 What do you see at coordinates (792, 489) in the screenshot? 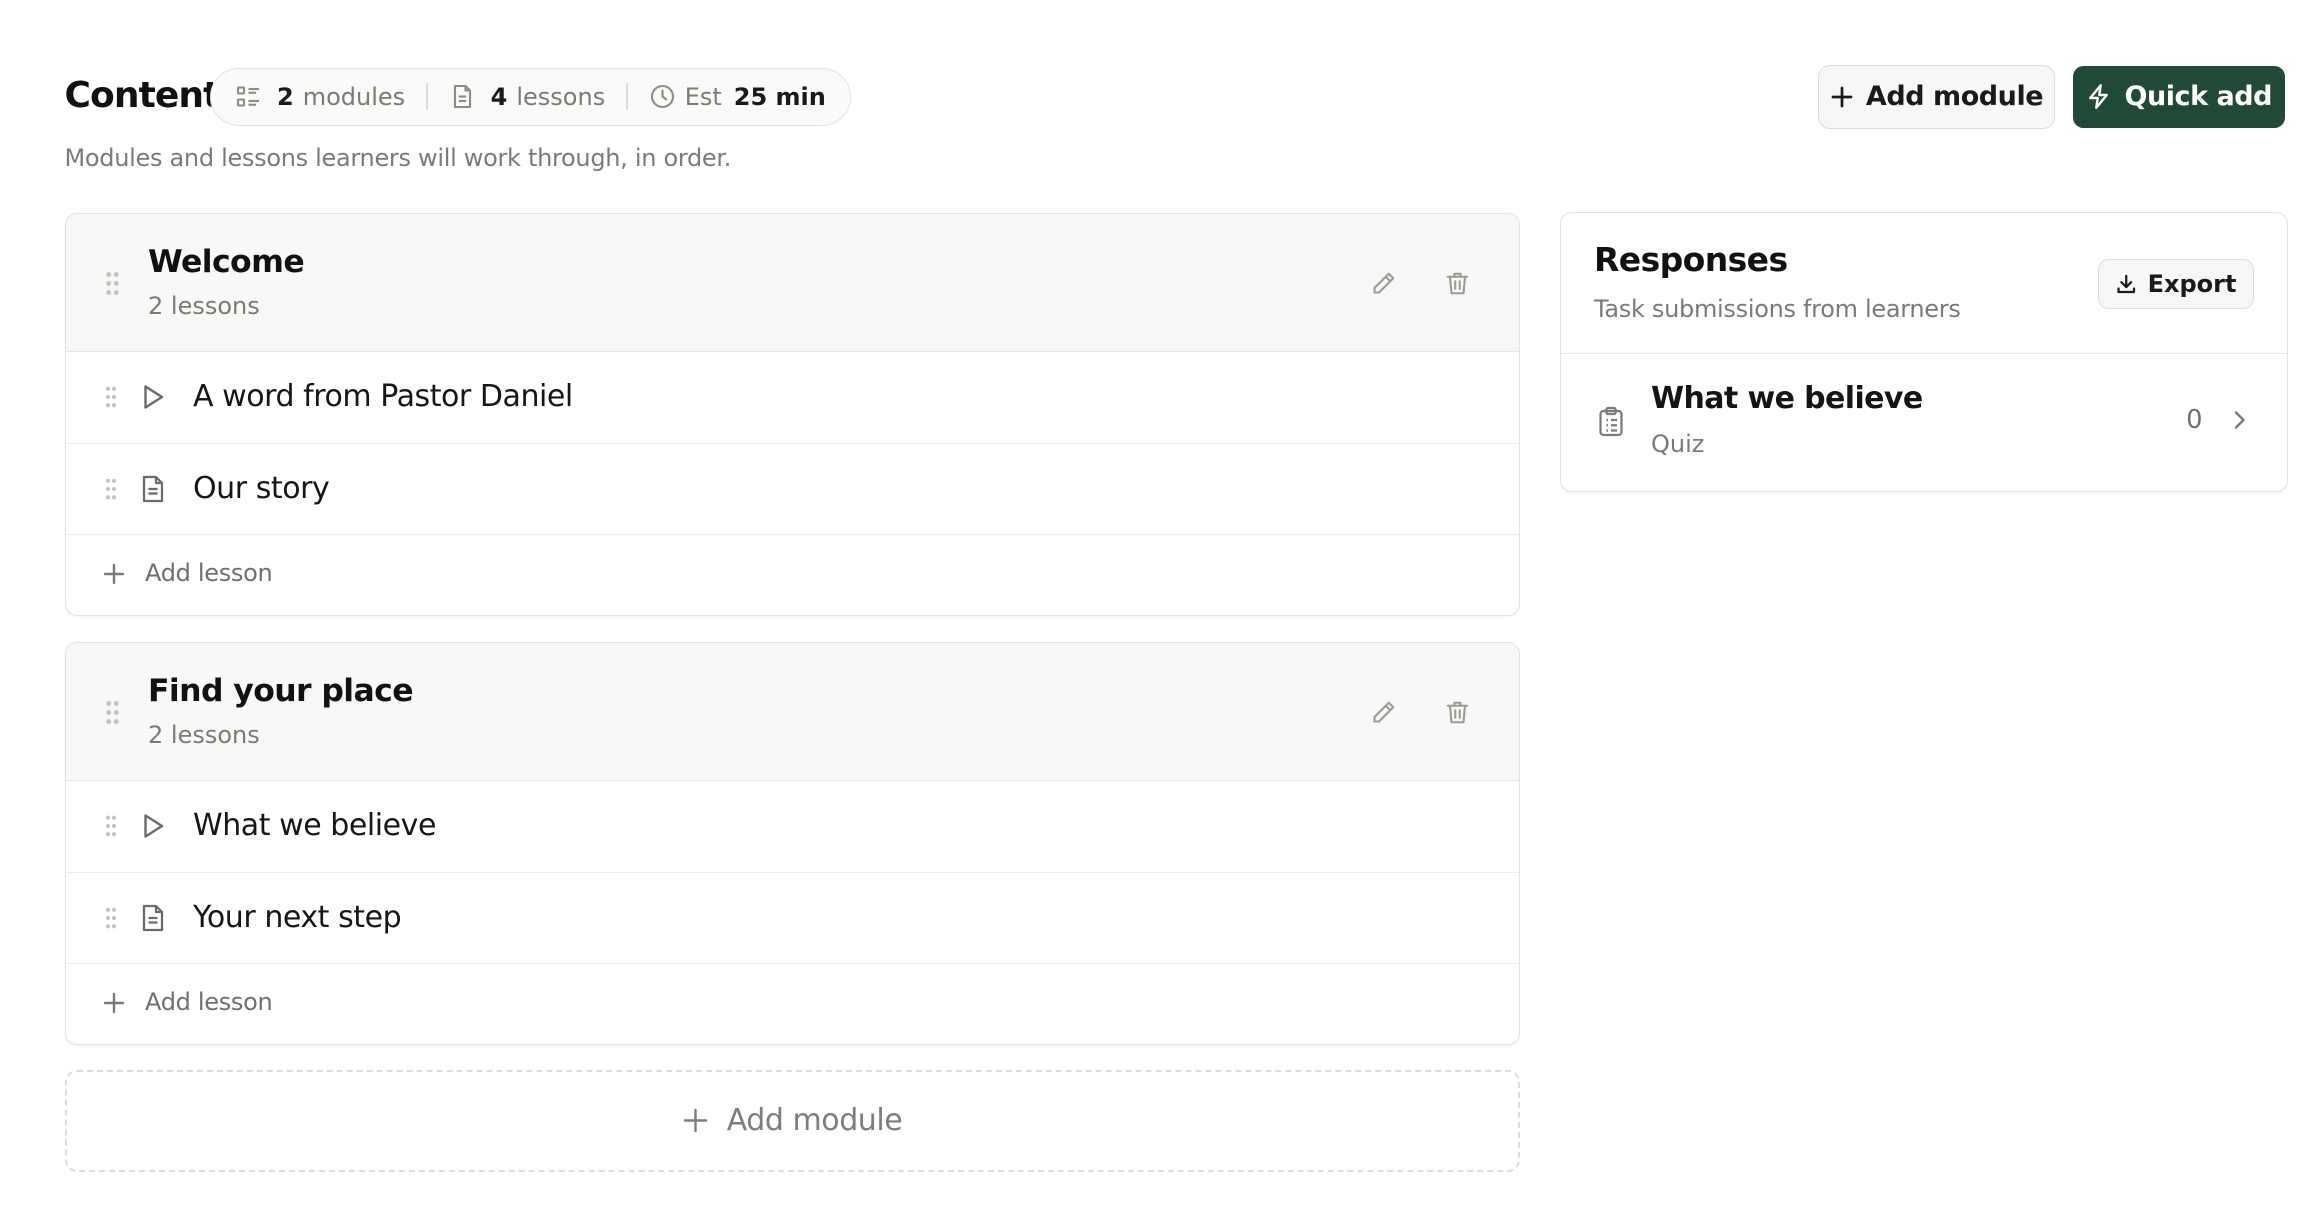
I see `lesson-row: Our story` at bounding box center [792, 489].